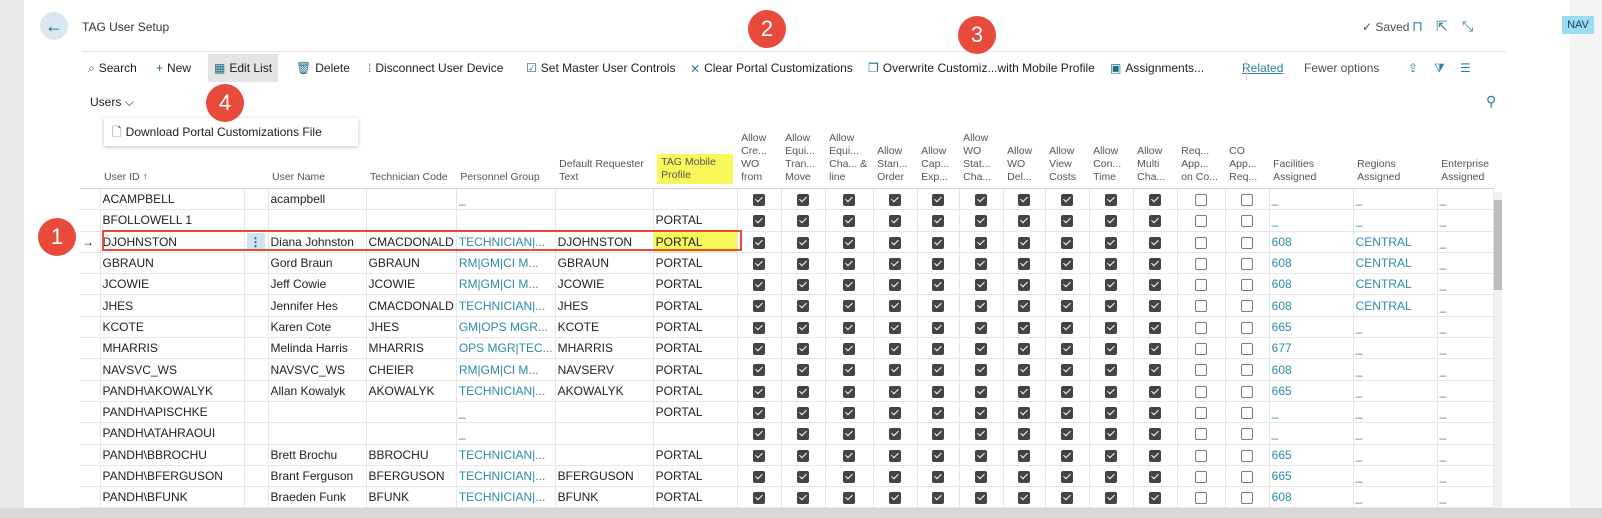  I want to click on more-options-icon: ⋮, so click(255, 241).